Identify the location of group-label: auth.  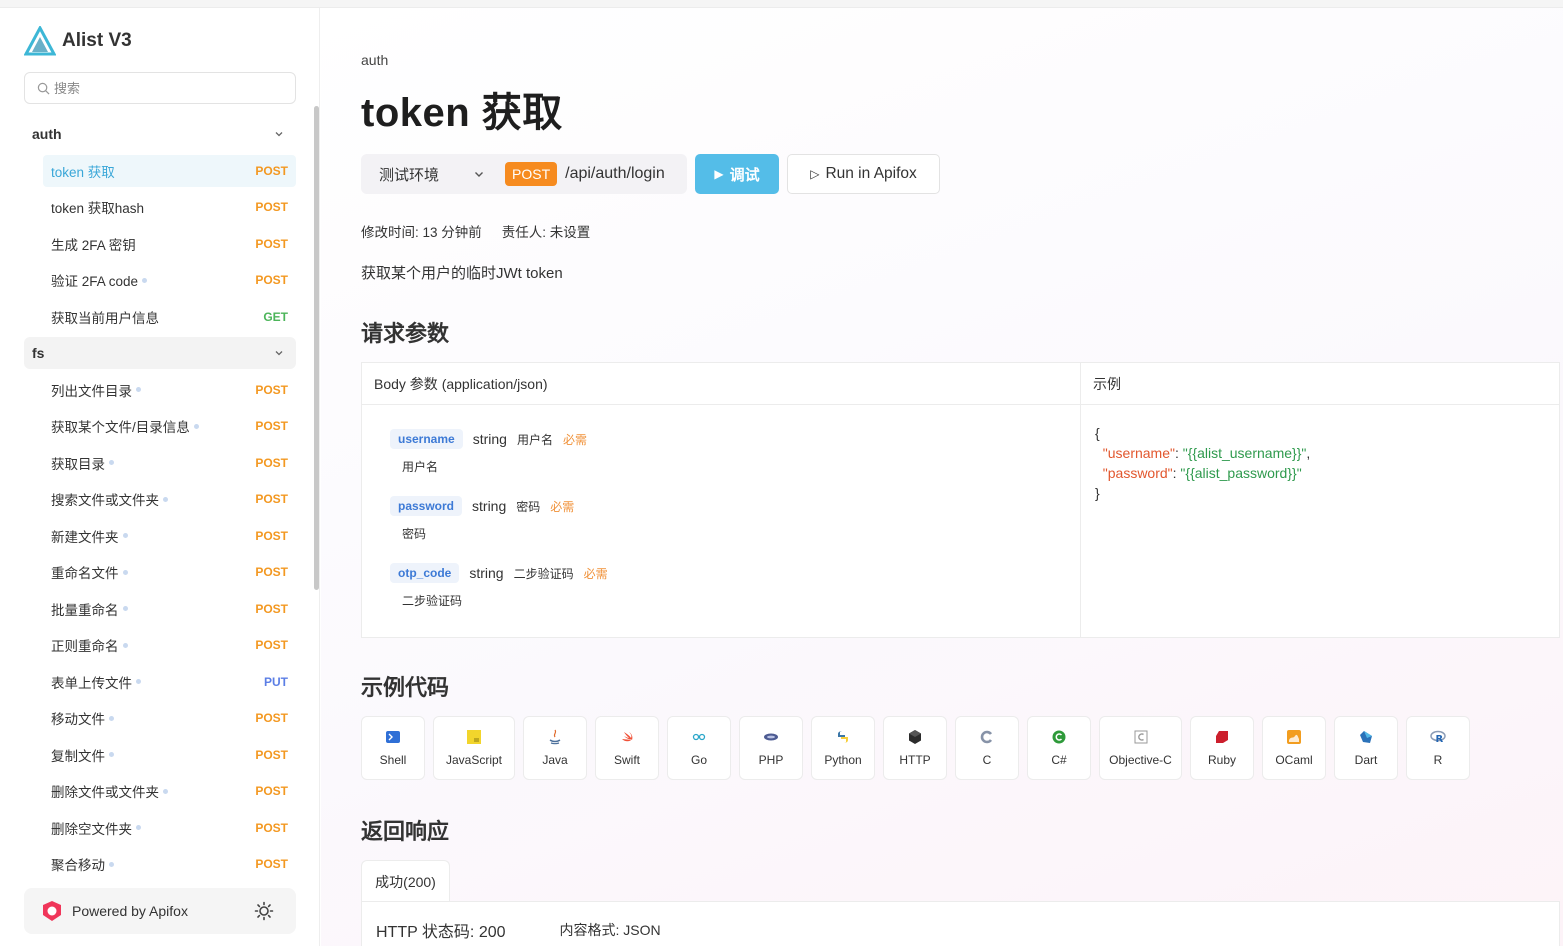
(47, 134).